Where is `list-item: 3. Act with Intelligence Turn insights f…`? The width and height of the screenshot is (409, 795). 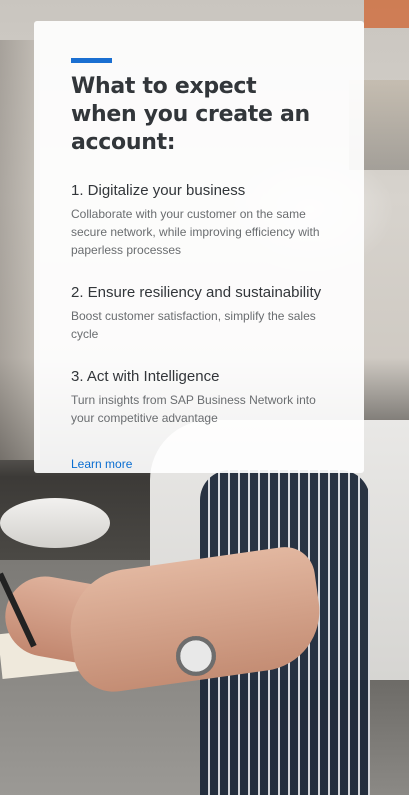
list-item: 3. Act with Intelligence Turn insights f… is located at coordinates (199, 397).